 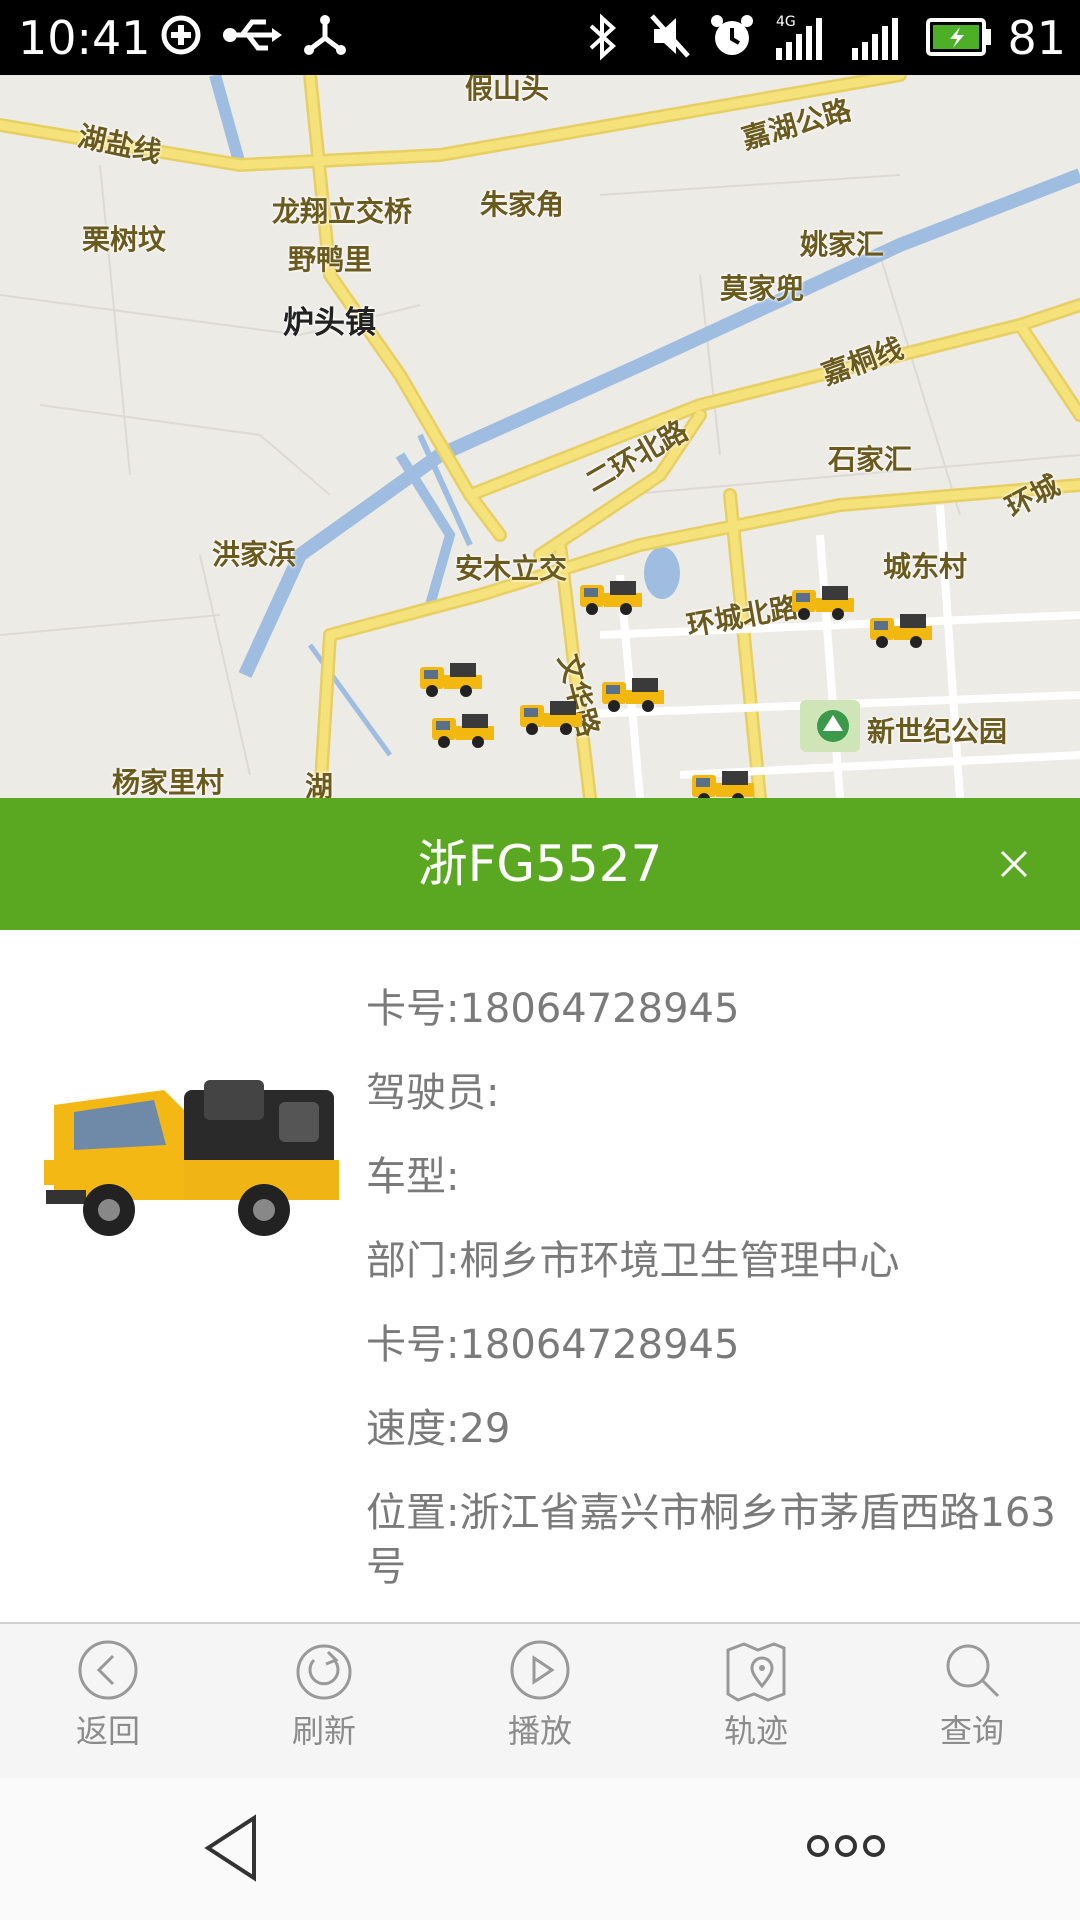 I want to click on vehicle-info-header: 浙FG5527, so click(x=540, y=864).